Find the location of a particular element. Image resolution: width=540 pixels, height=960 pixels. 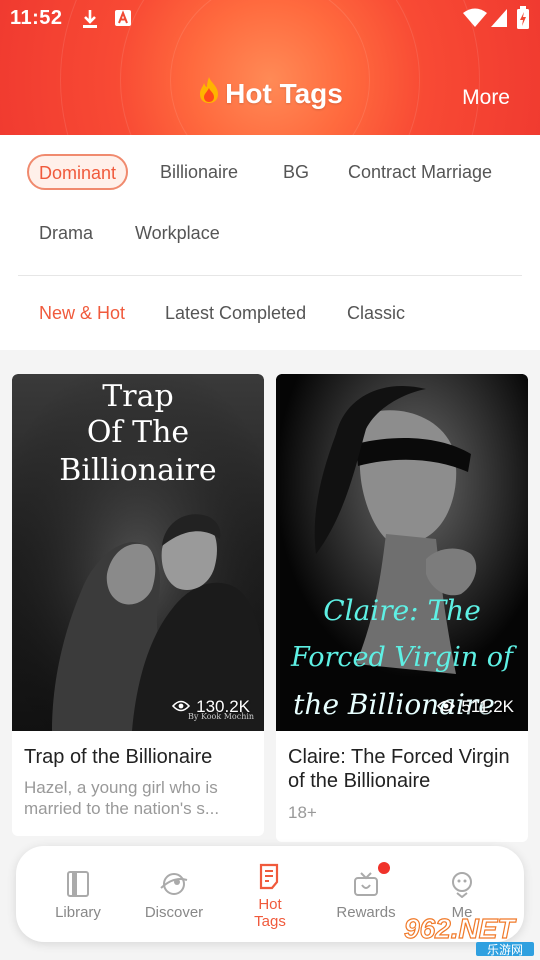

nav-rewards: Rewards is located at coordinates (366, 894).